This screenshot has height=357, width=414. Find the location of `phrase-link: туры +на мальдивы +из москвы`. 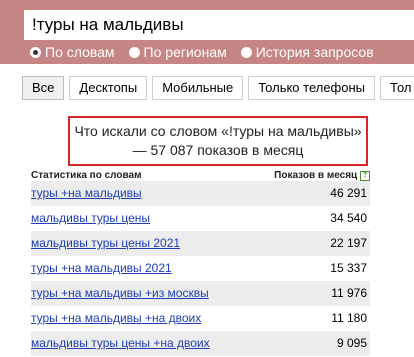

phrase-link: туры +на мальдивы +из москвы is located at coordinates (120, 293).